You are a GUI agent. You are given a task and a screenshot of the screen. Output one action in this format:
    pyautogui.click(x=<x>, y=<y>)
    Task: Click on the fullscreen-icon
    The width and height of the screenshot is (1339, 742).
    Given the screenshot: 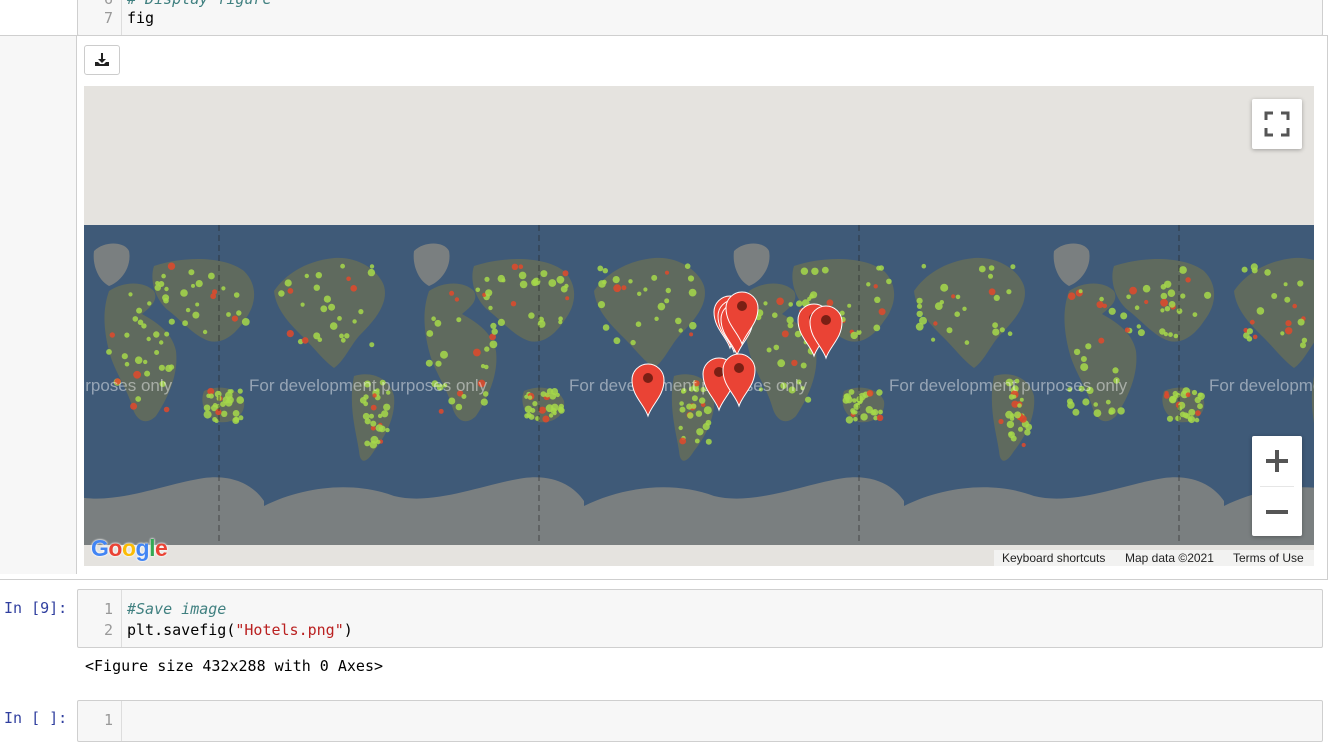 What is the action you would take?
    pyautogui.click(x=1277, y=124)
    